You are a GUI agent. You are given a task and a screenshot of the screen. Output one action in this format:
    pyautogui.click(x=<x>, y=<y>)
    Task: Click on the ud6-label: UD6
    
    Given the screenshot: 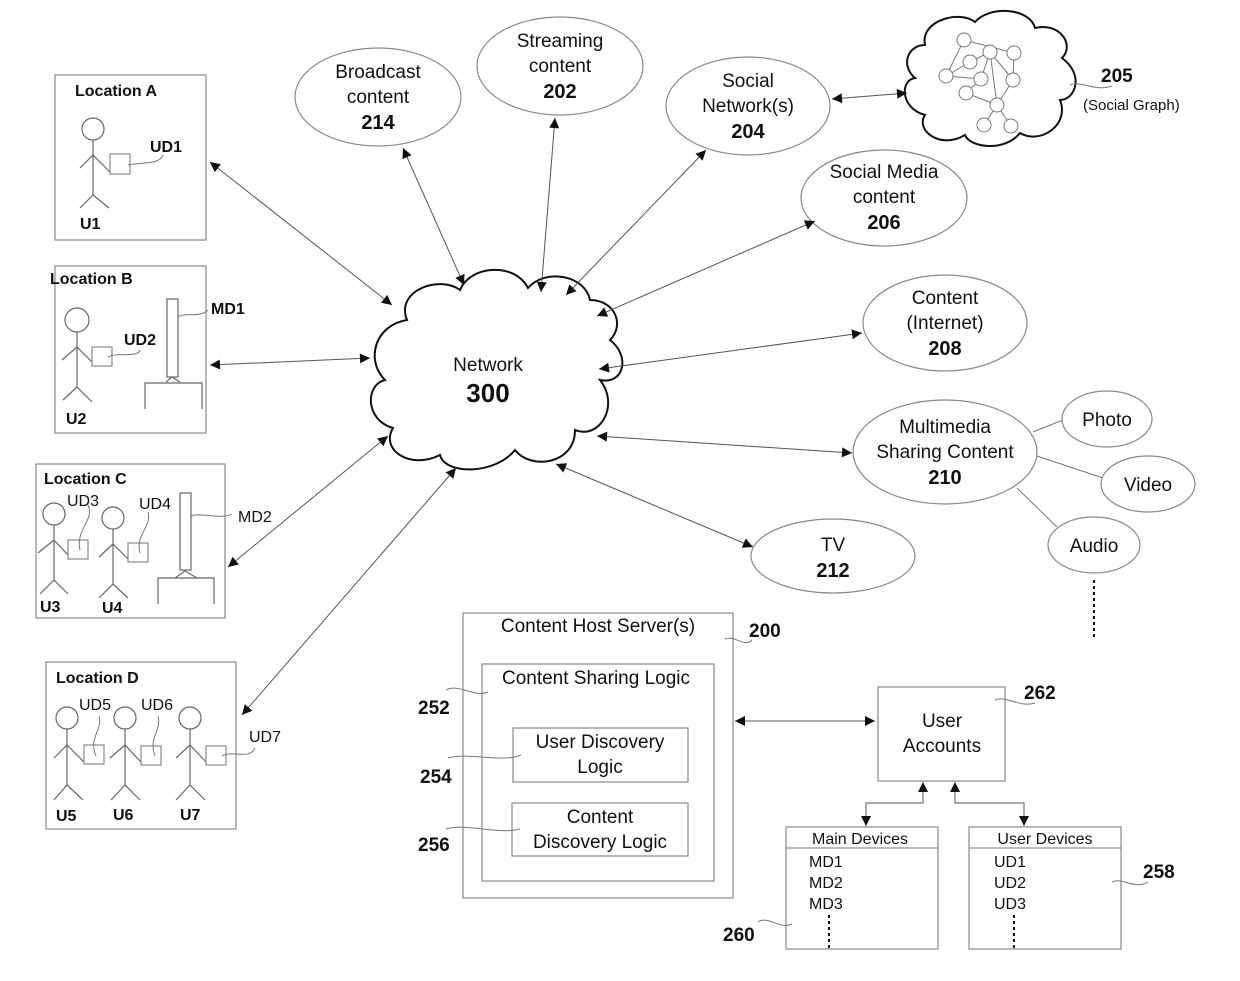 What is the action you would take?
    pyautogui.click(x=157, y=705)
    